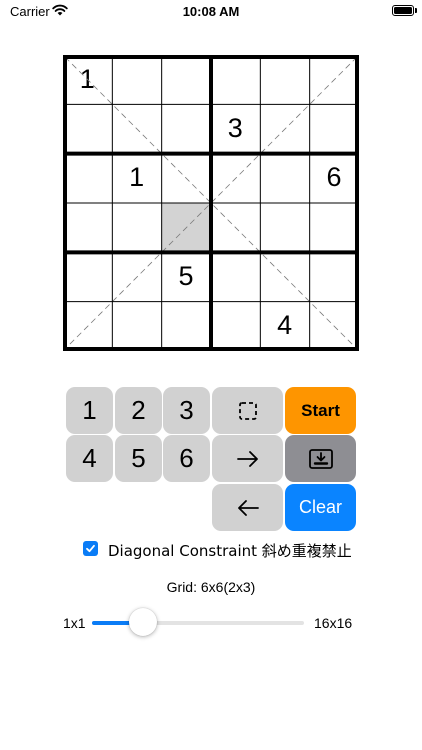 The image size is (422, 750). What do you see at coordinates (334, 128) in the screenshot?
I see `grid-cell-r2-c6` at bounding box center [334, 128].